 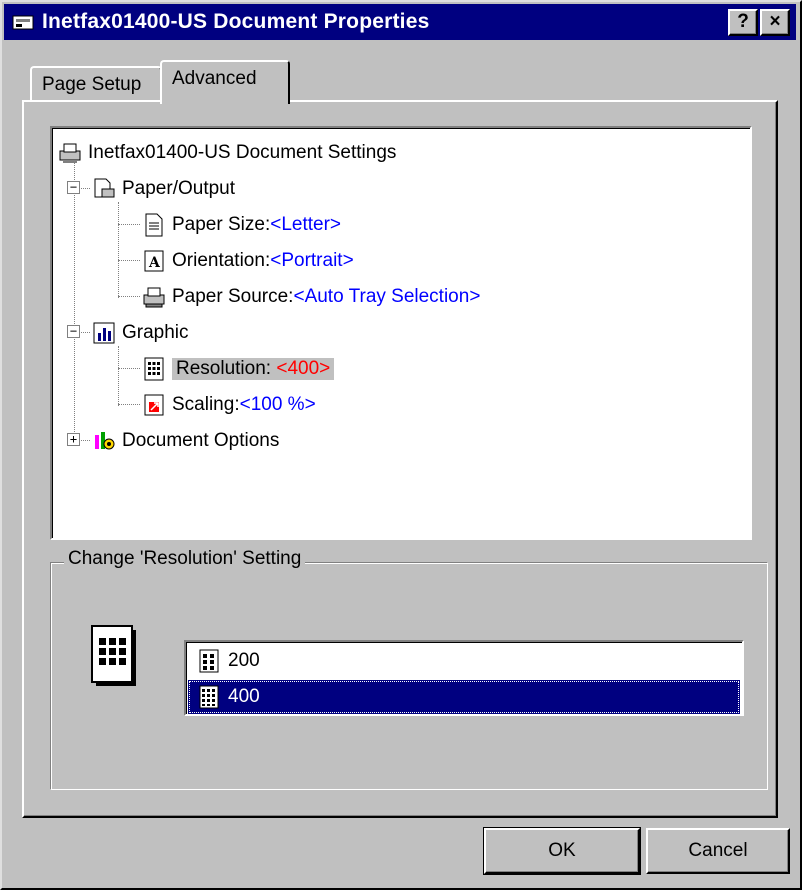 What do you see at coordinates (73, 331) in the screenshot?
I see `collapse-graphic-toggle: −` at bounding box center [73, 331].